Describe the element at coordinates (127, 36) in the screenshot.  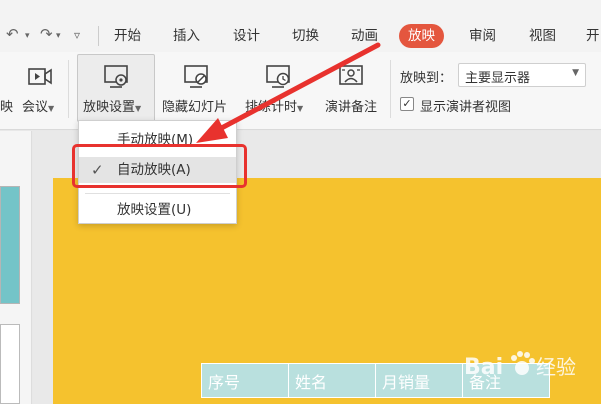
I see `tab-home: 开始` at that location.